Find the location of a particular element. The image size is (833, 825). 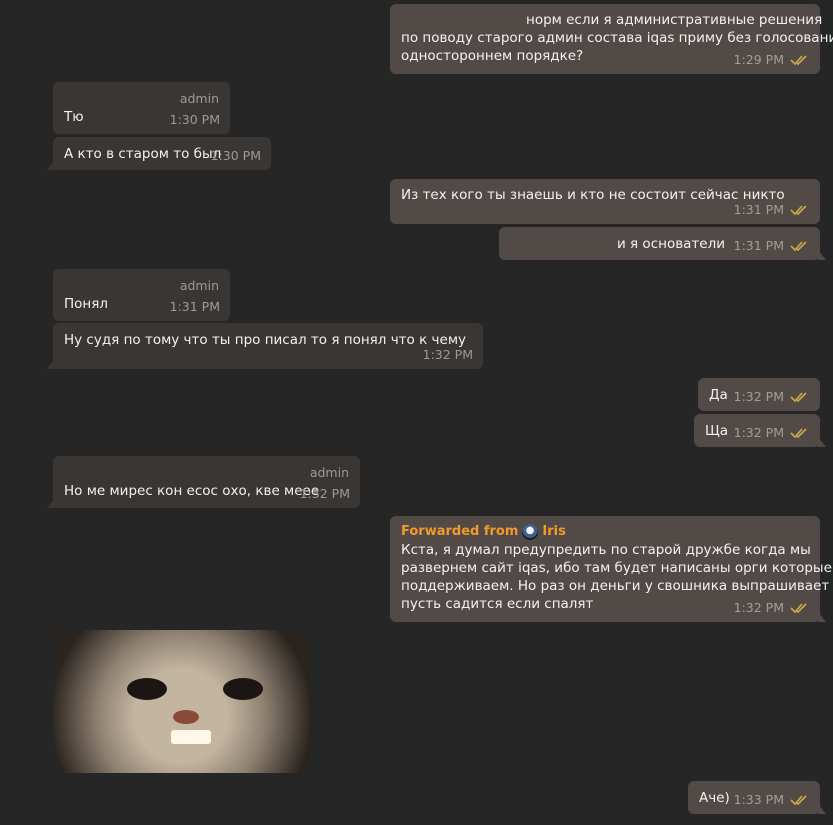

message-outgoing: Ща 1:32 PM is located at coordinates (760, 430).